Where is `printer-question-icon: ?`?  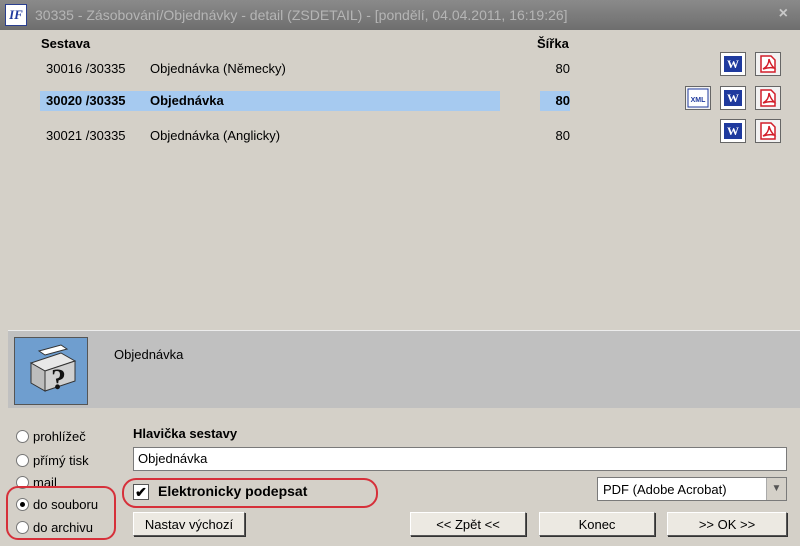 printer-question-icon: ? is located at coordinates (51, 371).